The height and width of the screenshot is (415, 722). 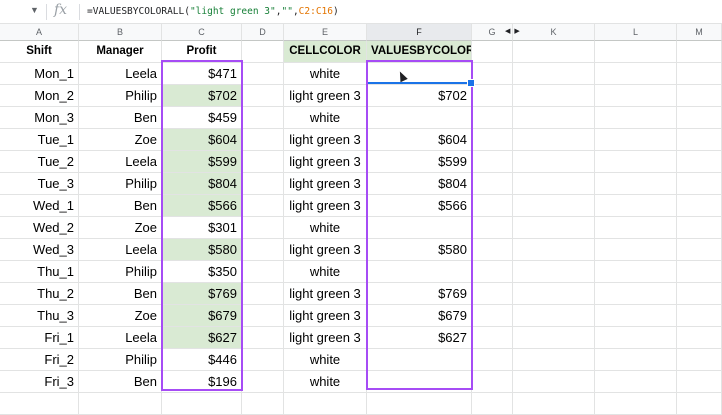 What do you see at coordinates (202, 96) in the screenshot?
I see `profit-cell: $702` at bounding box center [202, 96].